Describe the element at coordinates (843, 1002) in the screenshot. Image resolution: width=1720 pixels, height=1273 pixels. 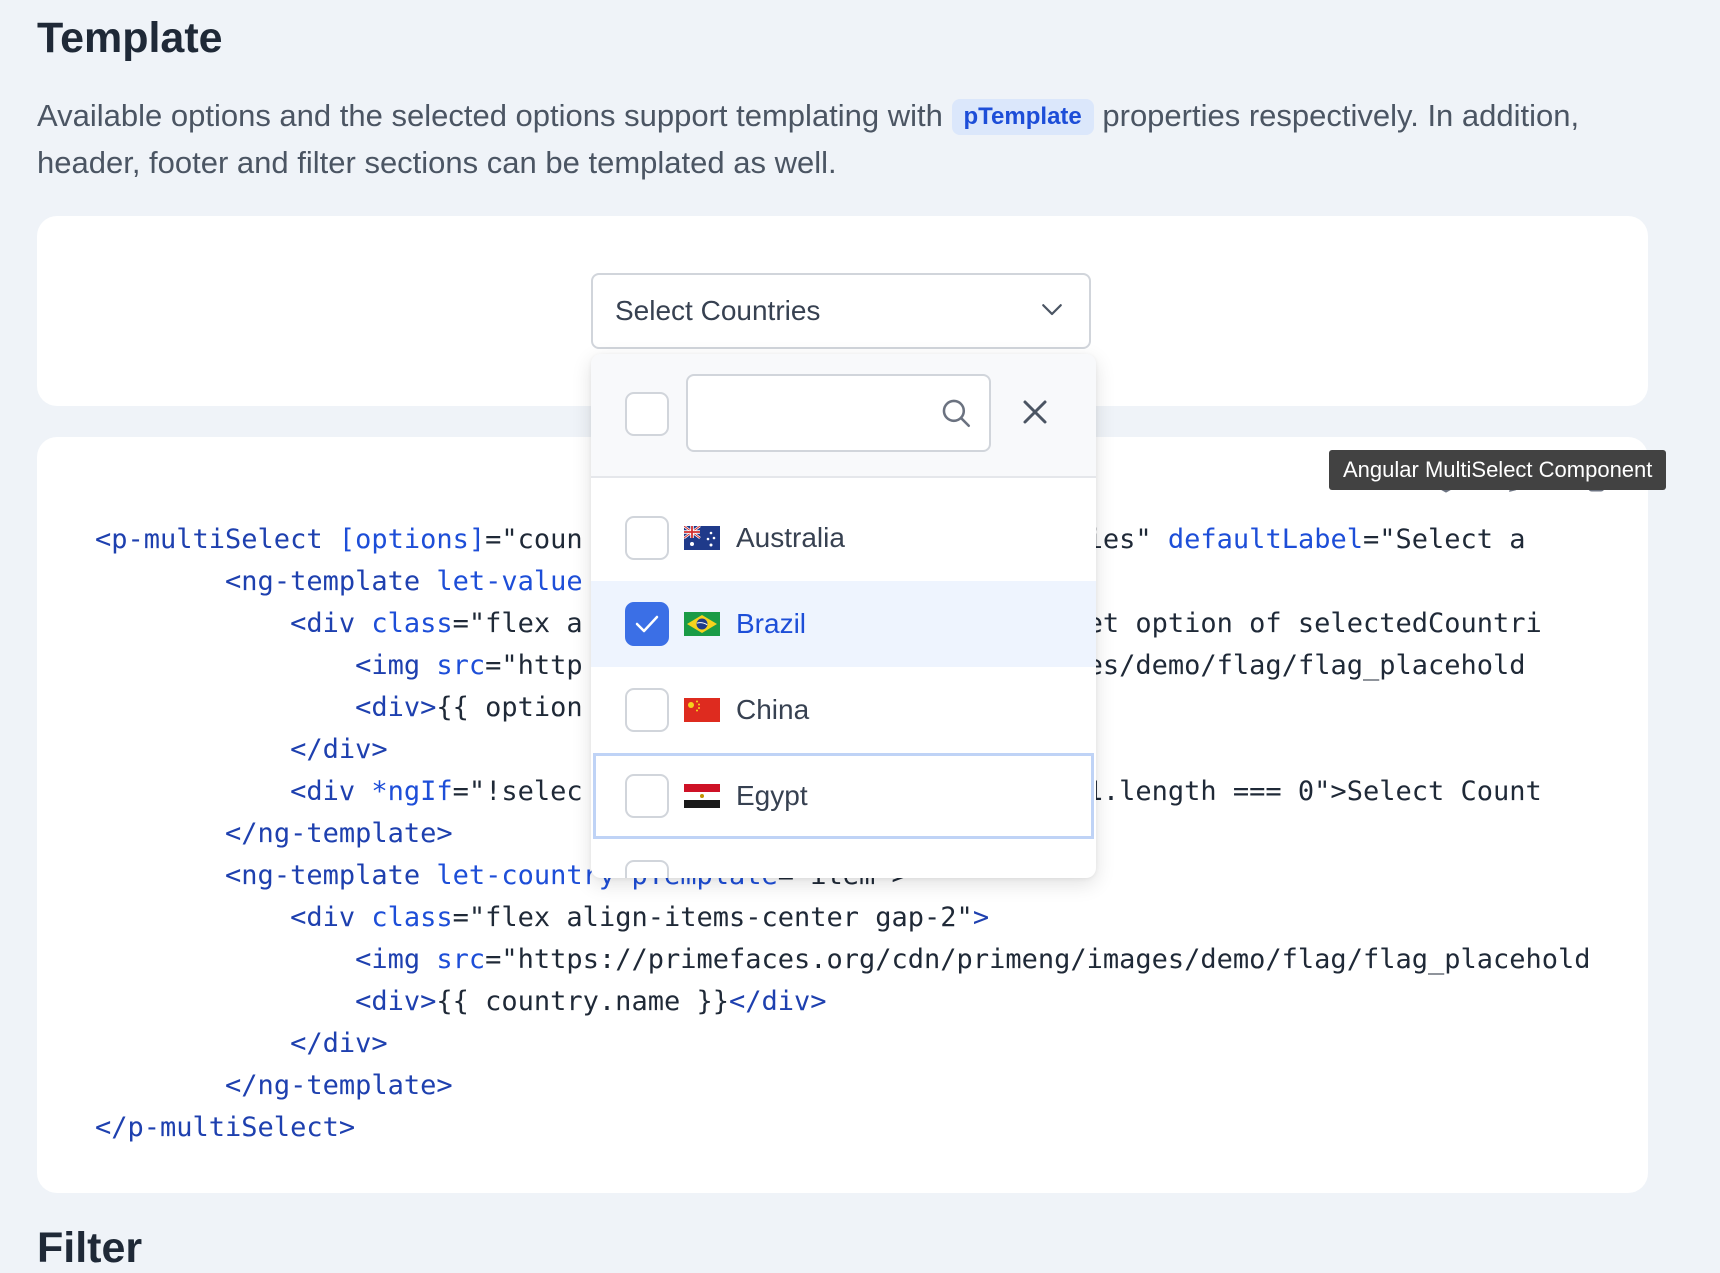
I see `code-line: <div>{{ country.name }}</div>` at that location.